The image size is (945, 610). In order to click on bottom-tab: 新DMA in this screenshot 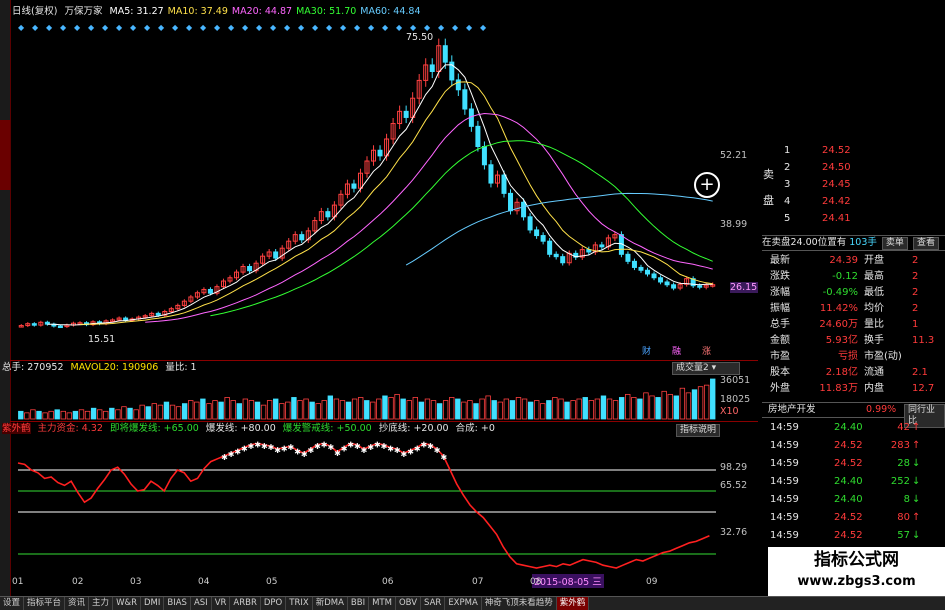, I will do `click(330, 603)`.